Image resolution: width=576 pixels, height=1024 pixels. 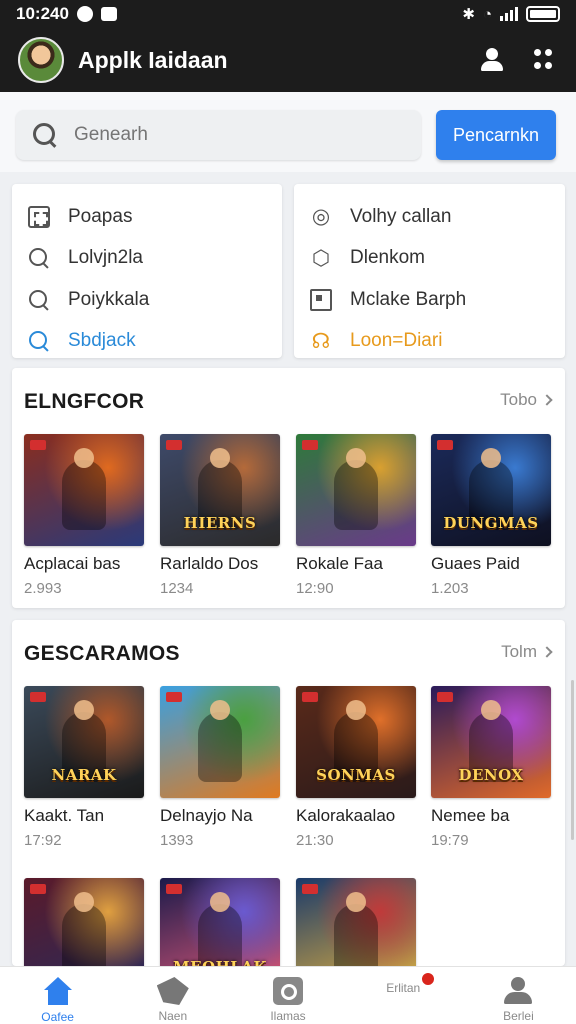 I want to click on game-thumbnail: DUNGMAS, so click(x=491, y=490).